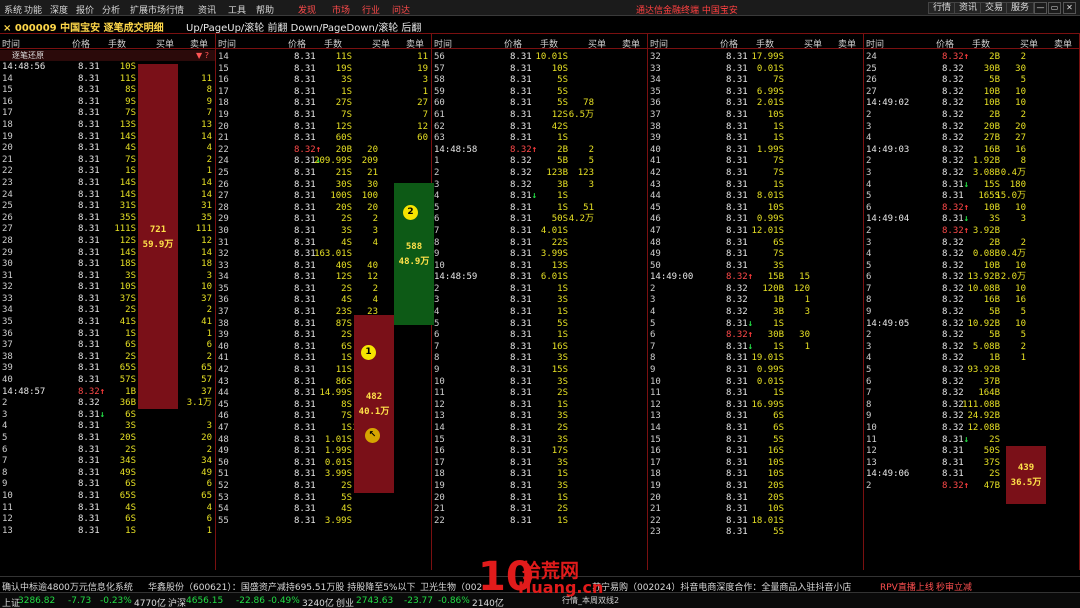 The width and height of the screenshot is (1080, 608). What do you see at coordinates (539, 220) in the screenshot?
I see `tick-row: 6 8.31 50S 4.2万` at bounding box center [539, 220].